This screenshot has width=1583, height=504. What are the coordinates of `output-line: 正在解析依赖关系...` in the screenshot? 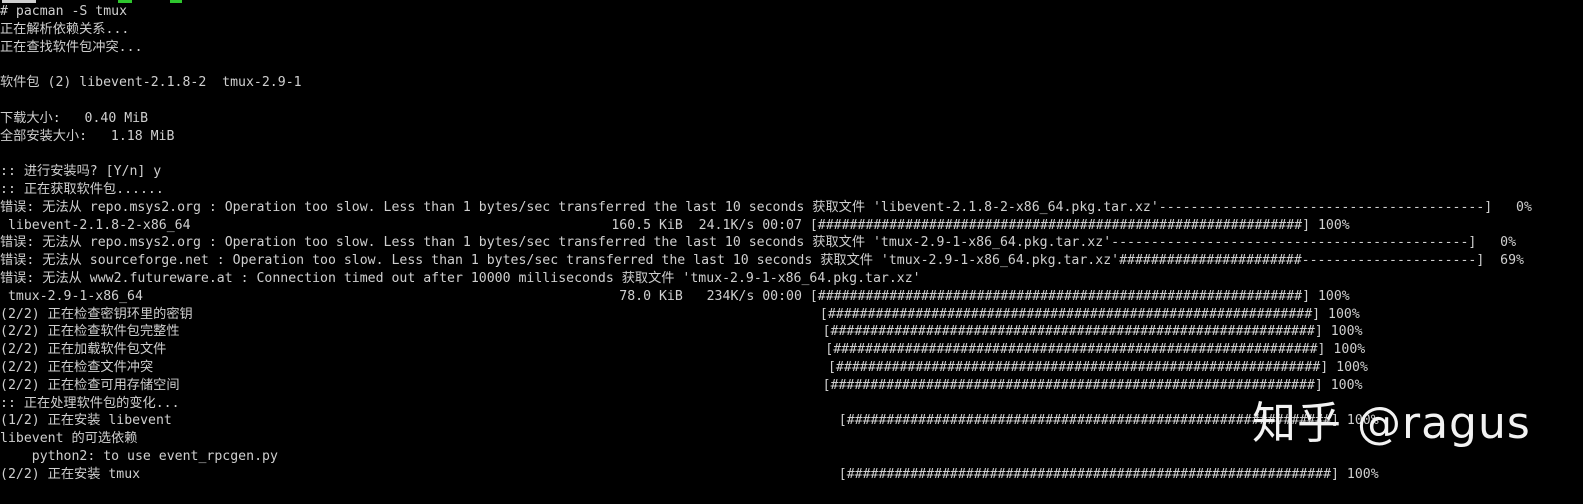 It's located at (65, 29).